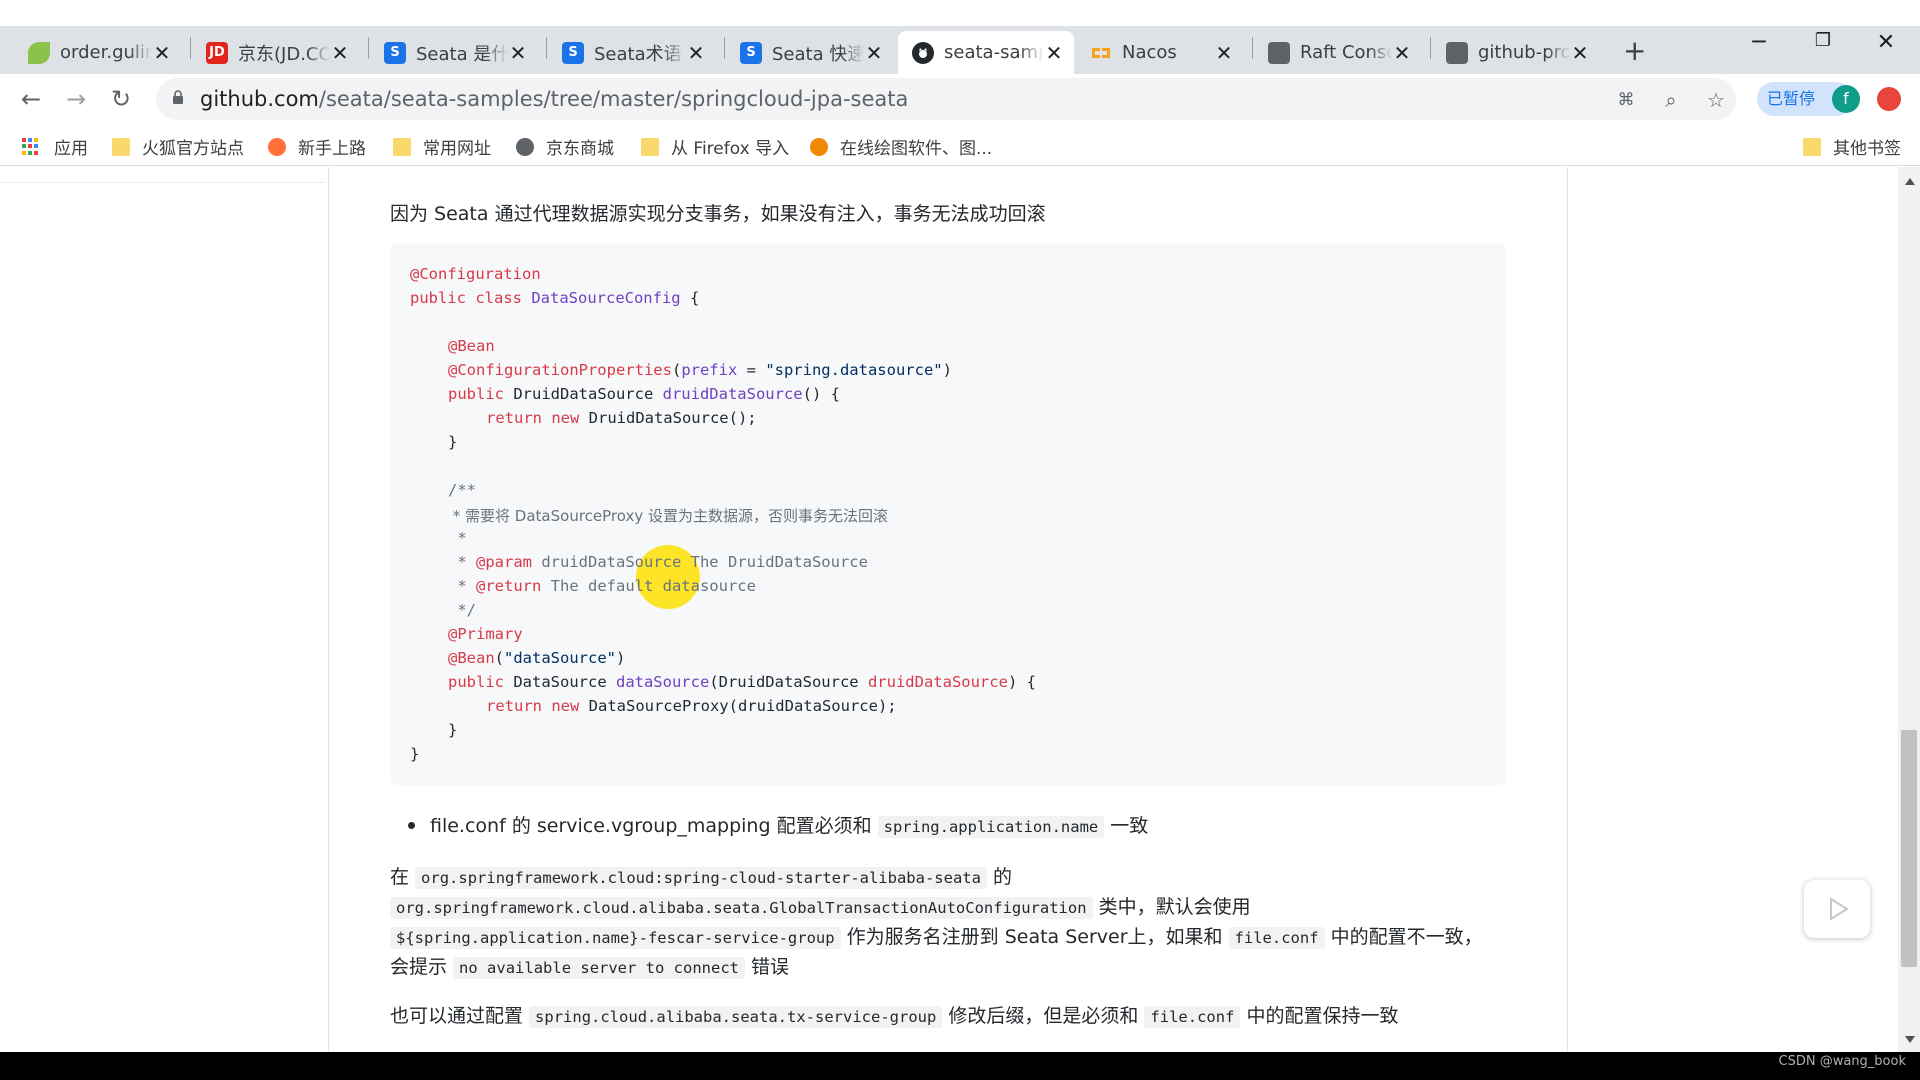 The image size is (1920, 1080). What do you see at coordinates (718, 214) in the screenshot?
I see `intro-paragraph: 因为 Seata 通过代理数据源实现分支事务，如果没有注入，事务无法成功回滚` at bounding box center [718, 214].